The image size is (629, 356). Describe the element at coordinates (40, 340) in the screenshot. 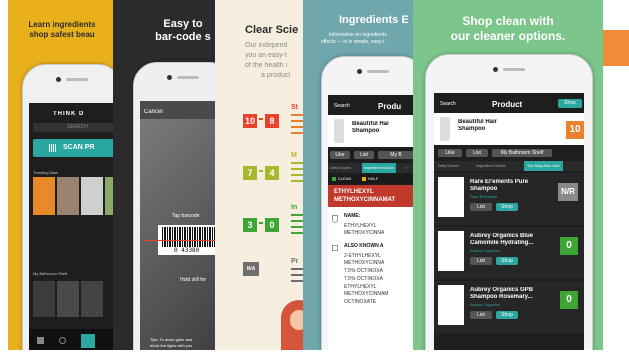

I see `home-icon` at that location.